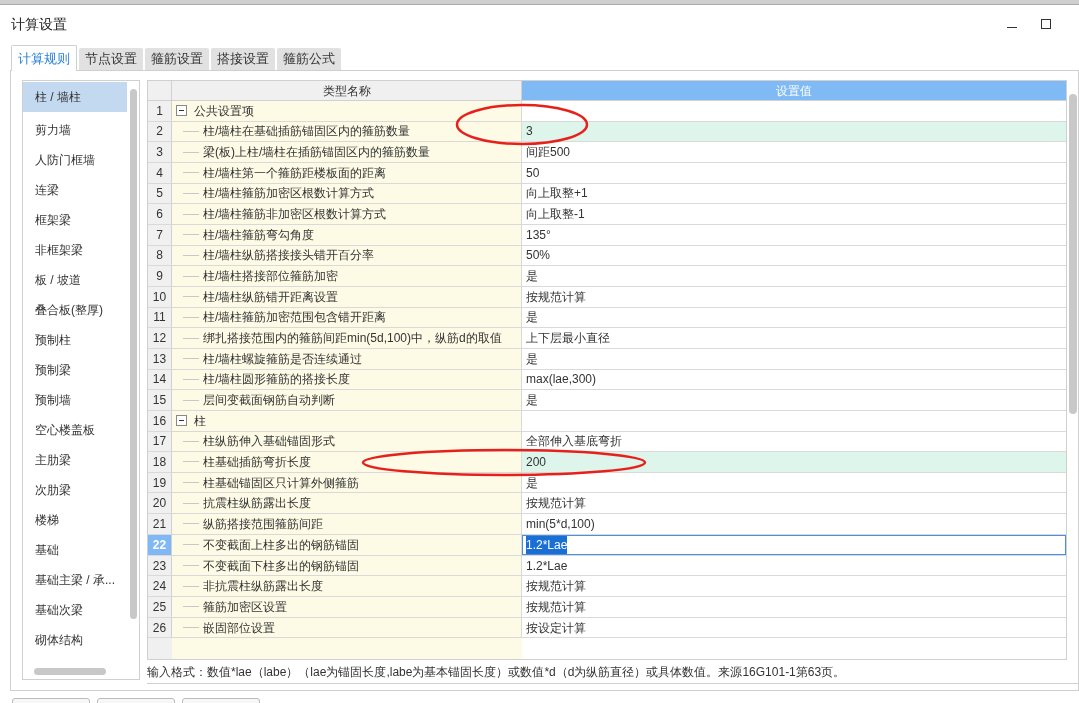 The height and width of the screenshot is (703, 1079). I want to click on tab: 搭接设置, so click(243, 59).